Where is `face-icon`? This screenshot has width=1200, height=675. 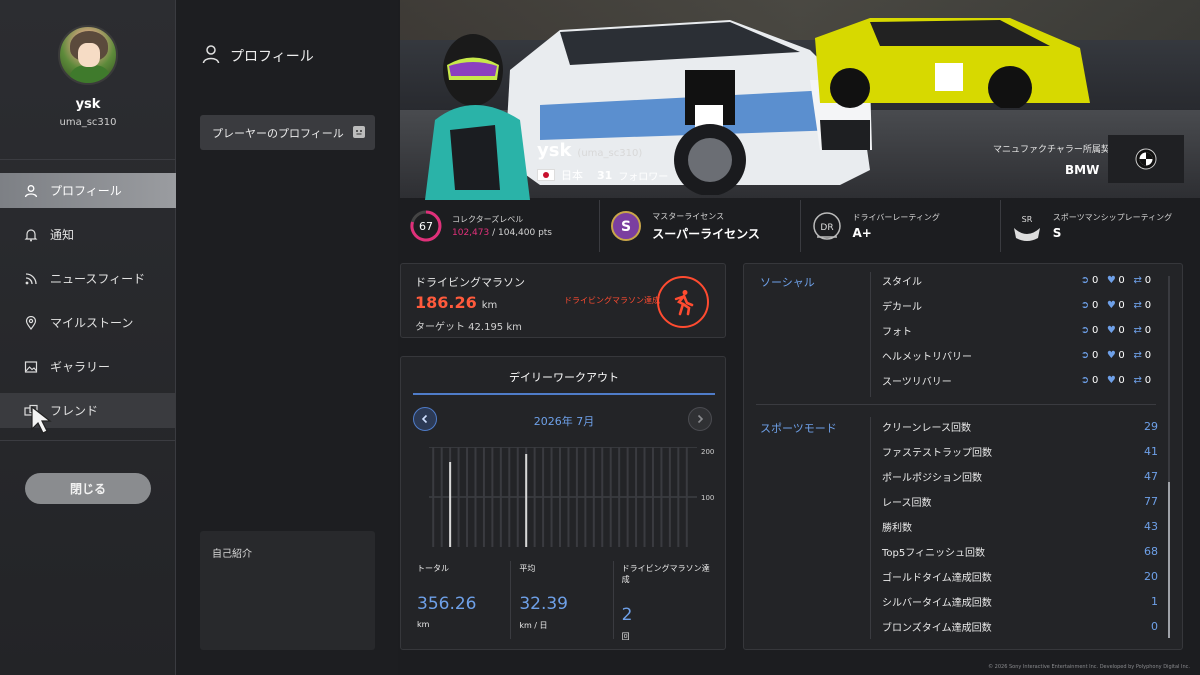 face-icon is located at coordinates (359, 132).